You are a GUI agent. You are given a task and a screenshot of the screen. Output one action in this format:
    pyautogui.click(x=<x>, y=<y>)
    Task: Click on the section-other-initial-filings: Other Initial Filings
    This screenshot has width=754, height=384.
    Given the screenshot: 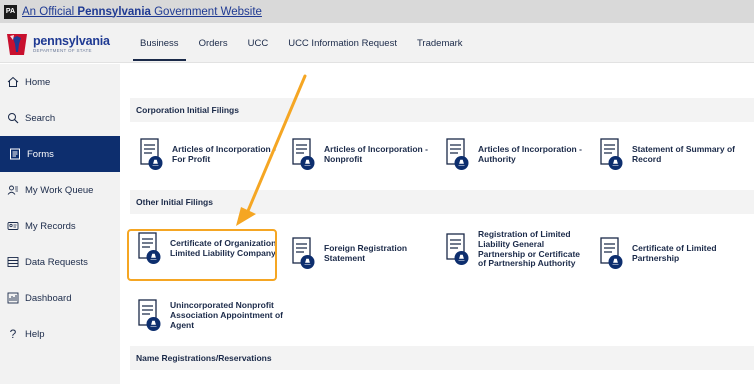 What is the action you would take?
    pyautogui.click(x=442, y=202)
    